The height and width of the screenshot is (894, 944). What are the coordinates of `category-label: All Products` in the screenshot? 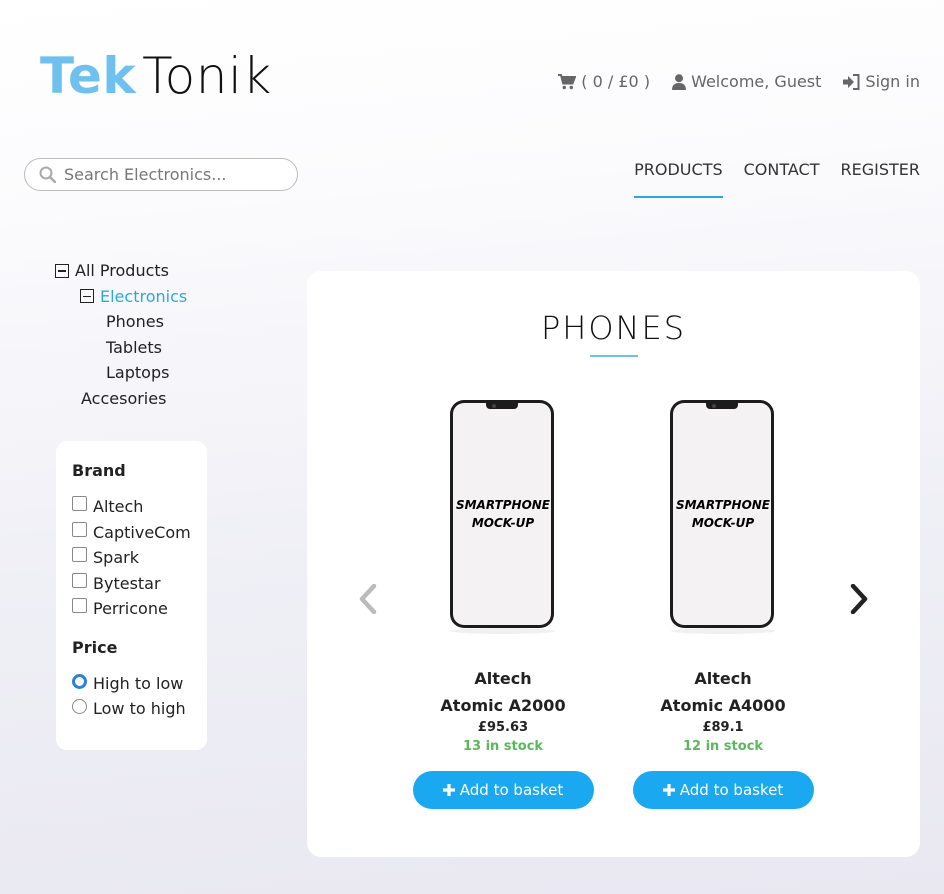 It's located at (122, 271).